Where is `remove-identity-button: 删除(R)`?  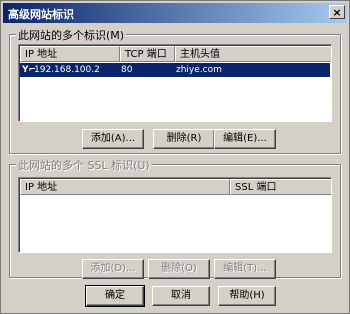 remove-identity-button: 删除(R) is located at coordinates (184, 139).